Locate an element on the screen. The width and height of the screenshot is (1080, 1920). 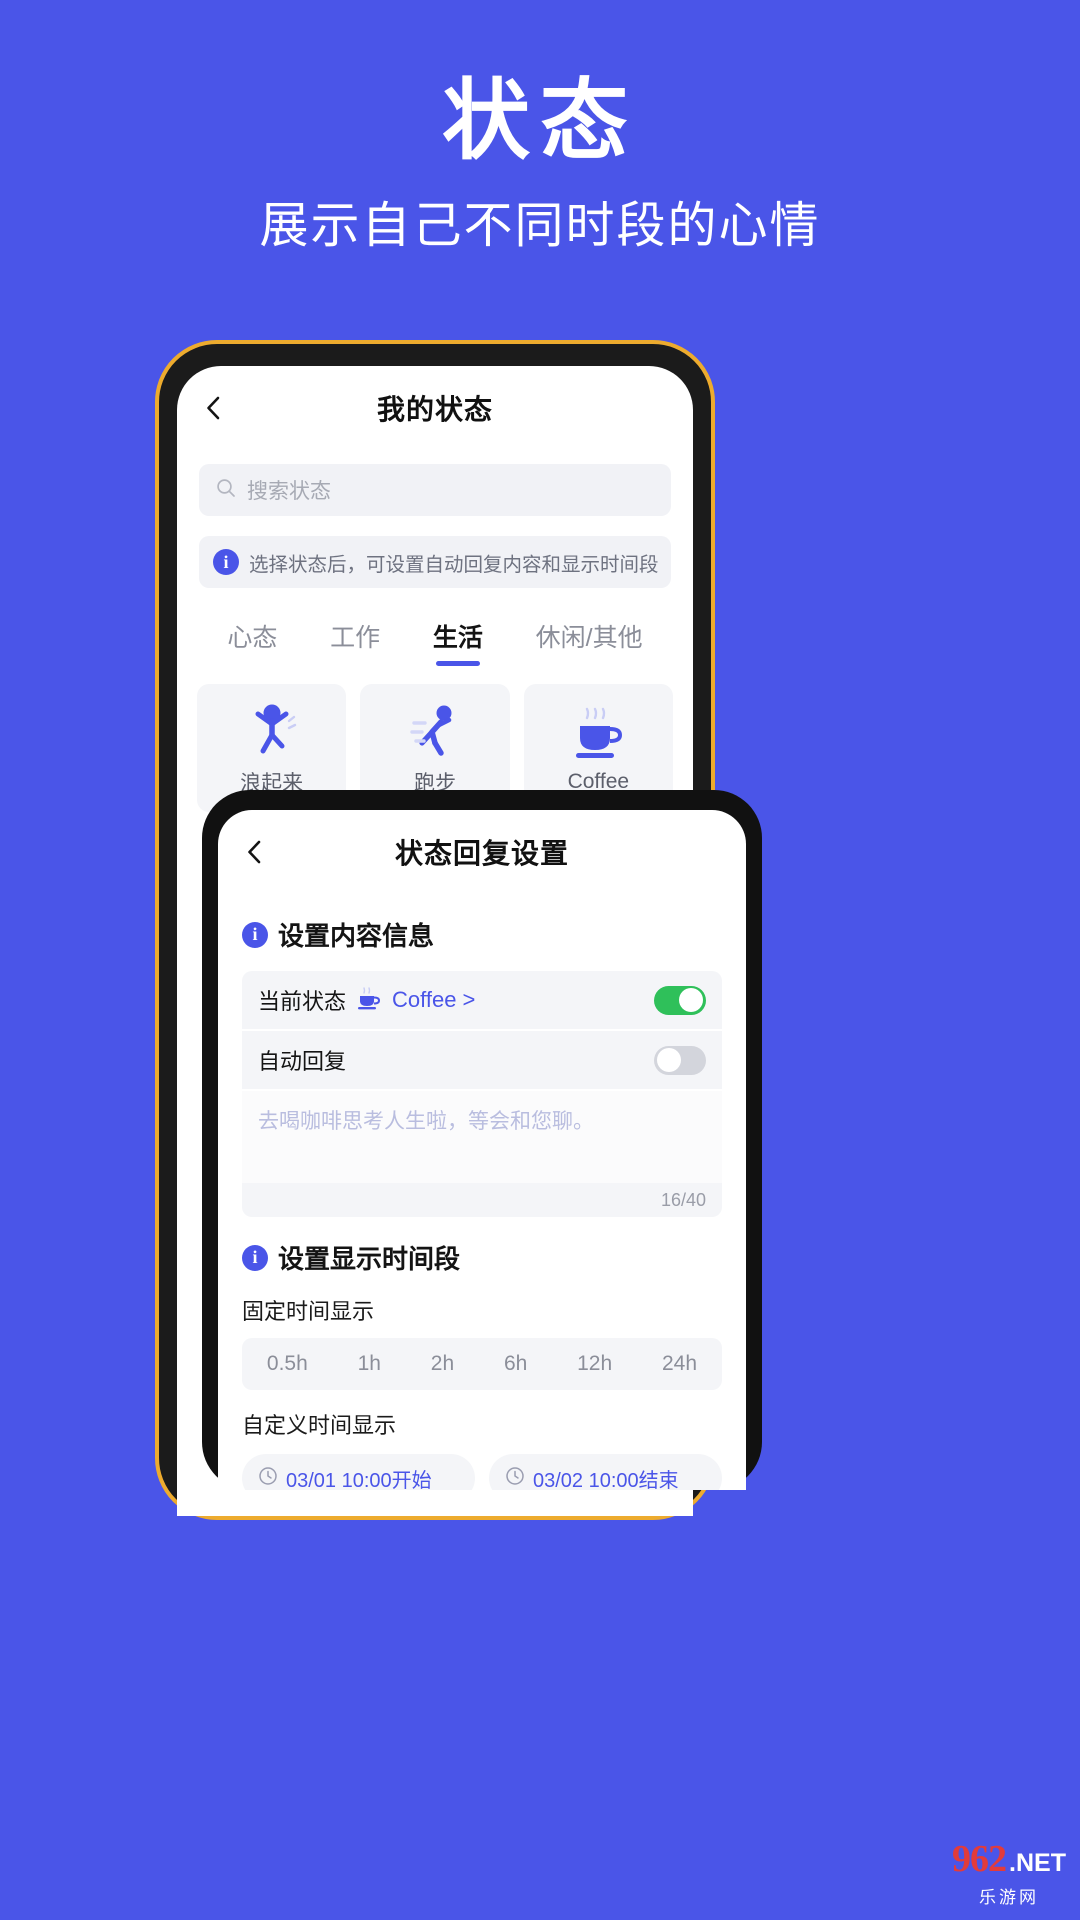
watermark-domain: .NET is located at coordinates (1037, 1863).